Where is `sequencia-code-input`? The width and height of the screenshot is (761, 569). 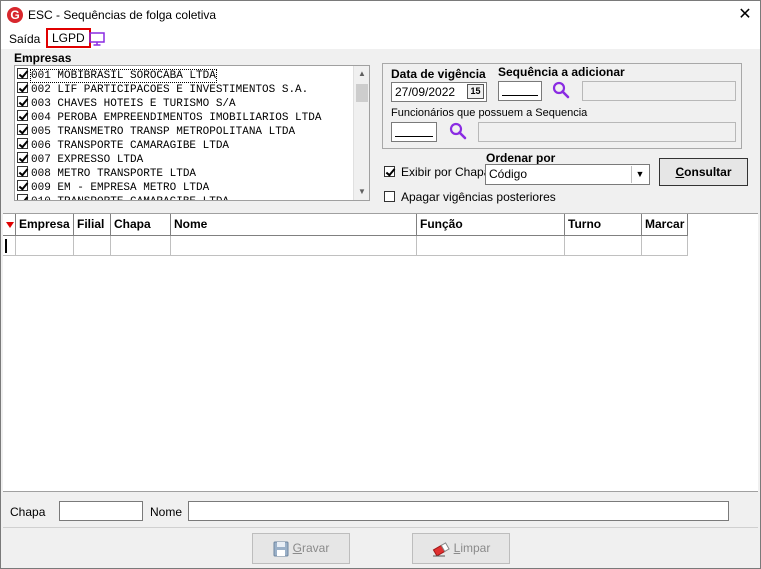
sequencia-code-input is located at coordinates (520, 91).